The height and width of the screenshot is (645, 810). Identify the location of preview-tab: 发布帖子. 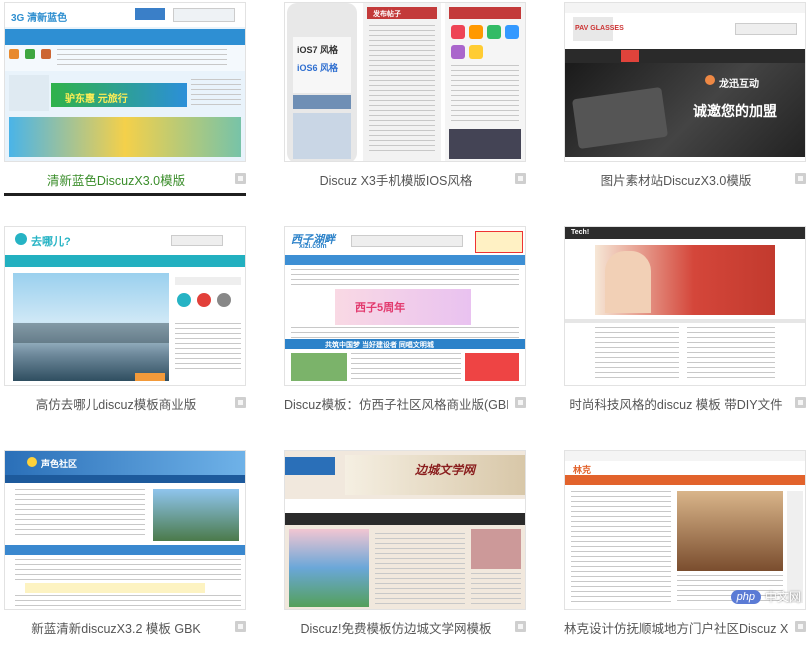
(387, 14).